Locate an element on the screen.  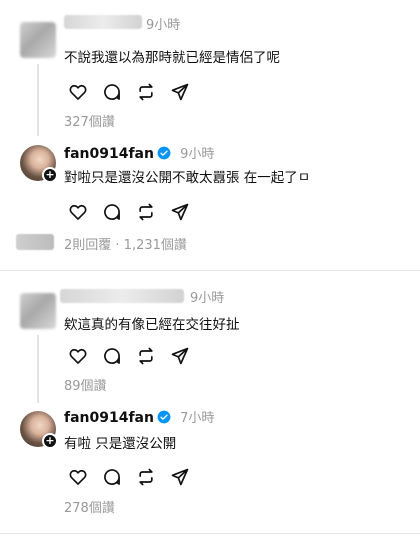
comment-time: 7小時 is located at coordinates (197, 418).